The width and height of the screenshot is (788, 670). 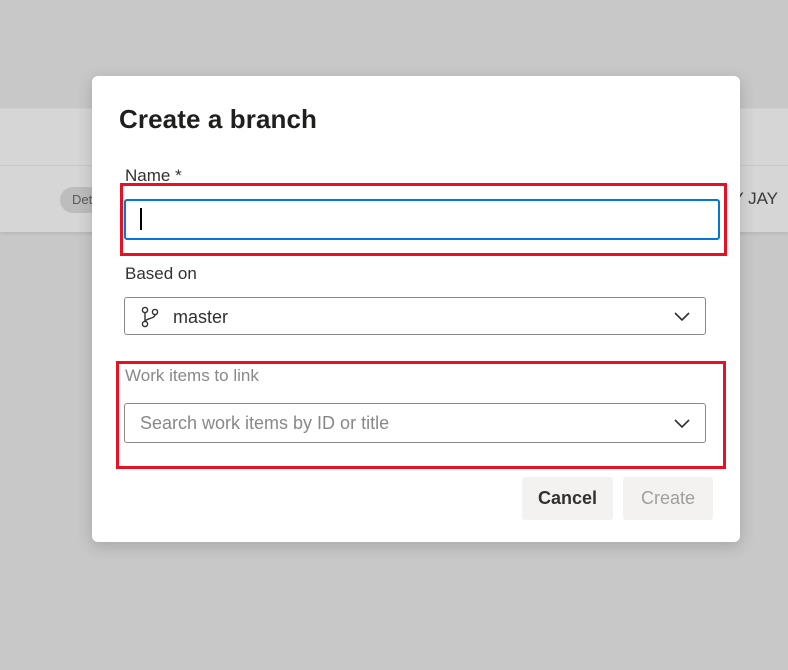 What do you see at coordinates (668, 498) in the screenshot?
I see `create-button: Create` at bounding box center [668, 498].